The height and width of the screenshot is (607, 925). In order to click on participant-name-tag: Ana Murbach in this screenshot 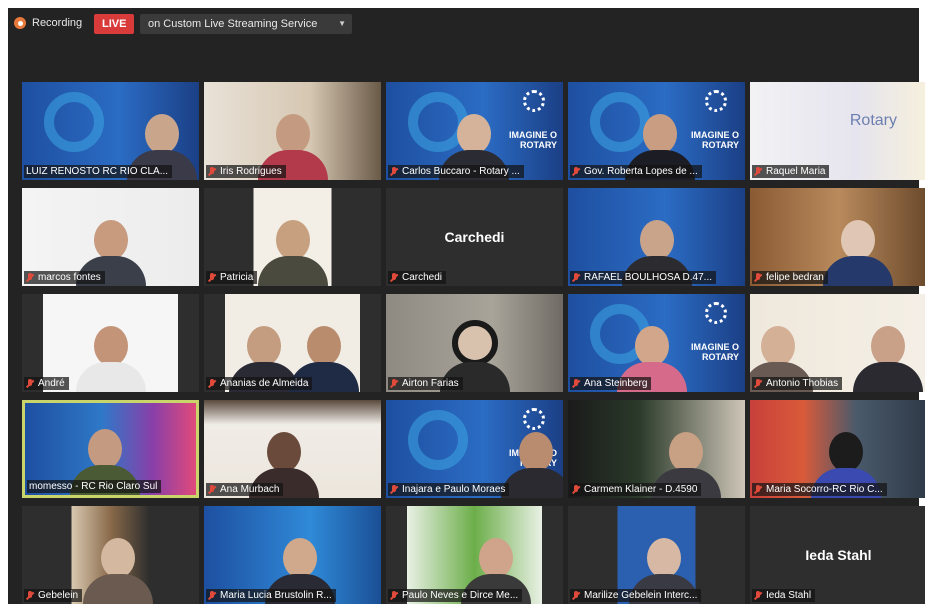, I will do `click(245, 489)`.